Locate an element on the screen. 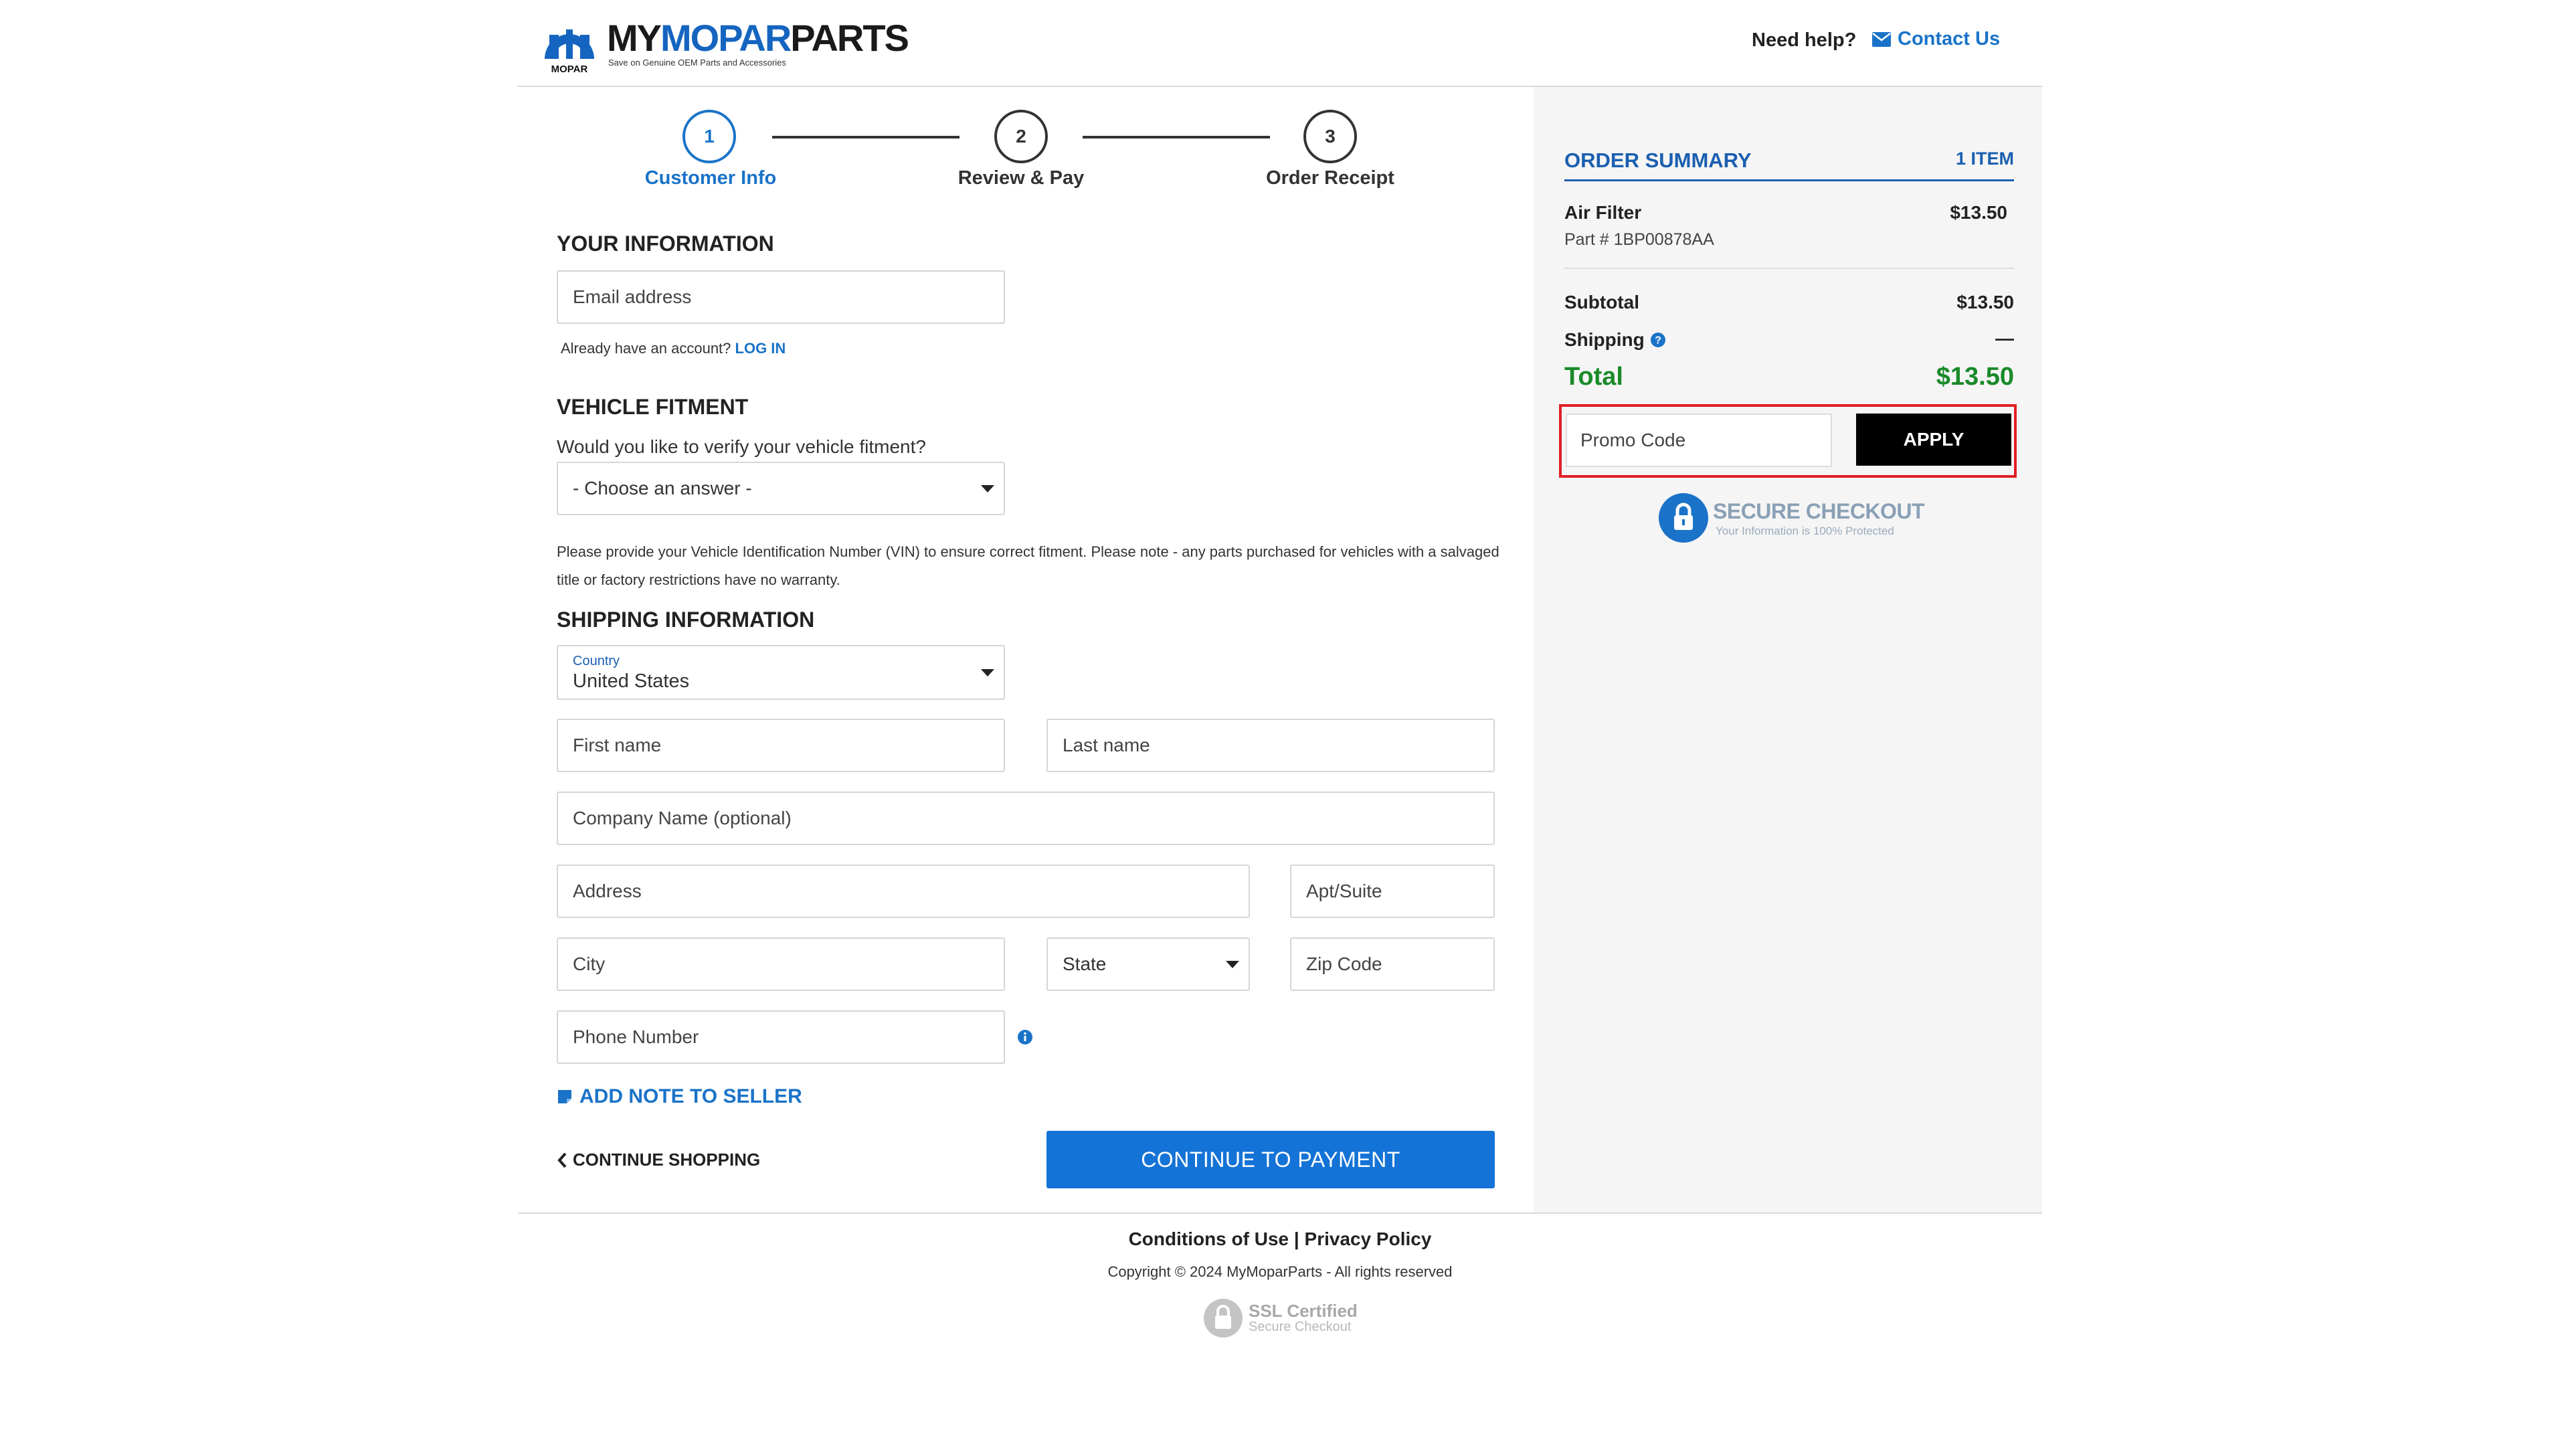 The image size is (2560, 1456). brand-name: MYMOPARPARTS is located at coordinates (758, 38).